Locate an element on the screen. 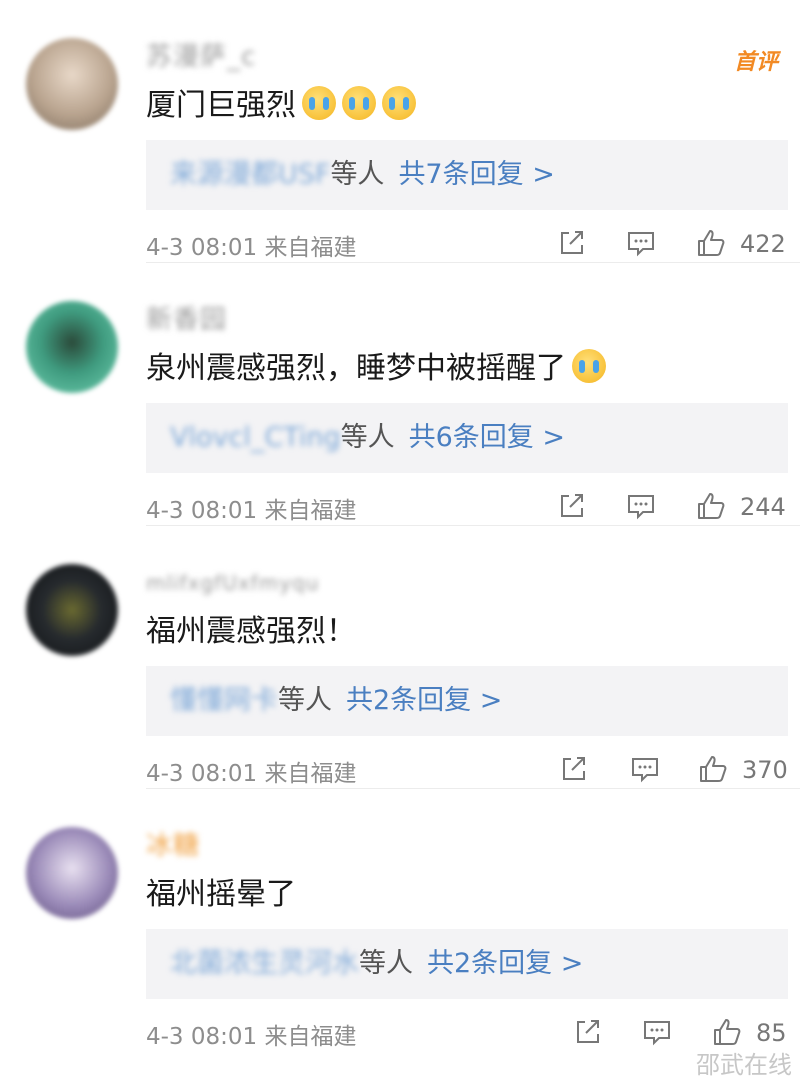  username: 苏漫萨_c is located at coordinates (201, 57).